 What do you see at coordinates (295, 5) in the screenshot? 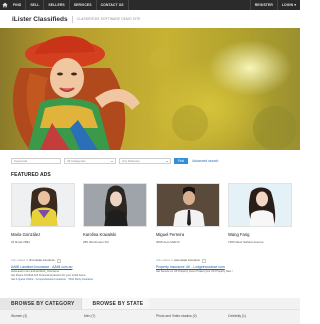
I see `chevron-down-icon: ▾` at bounding box center [295, 5].